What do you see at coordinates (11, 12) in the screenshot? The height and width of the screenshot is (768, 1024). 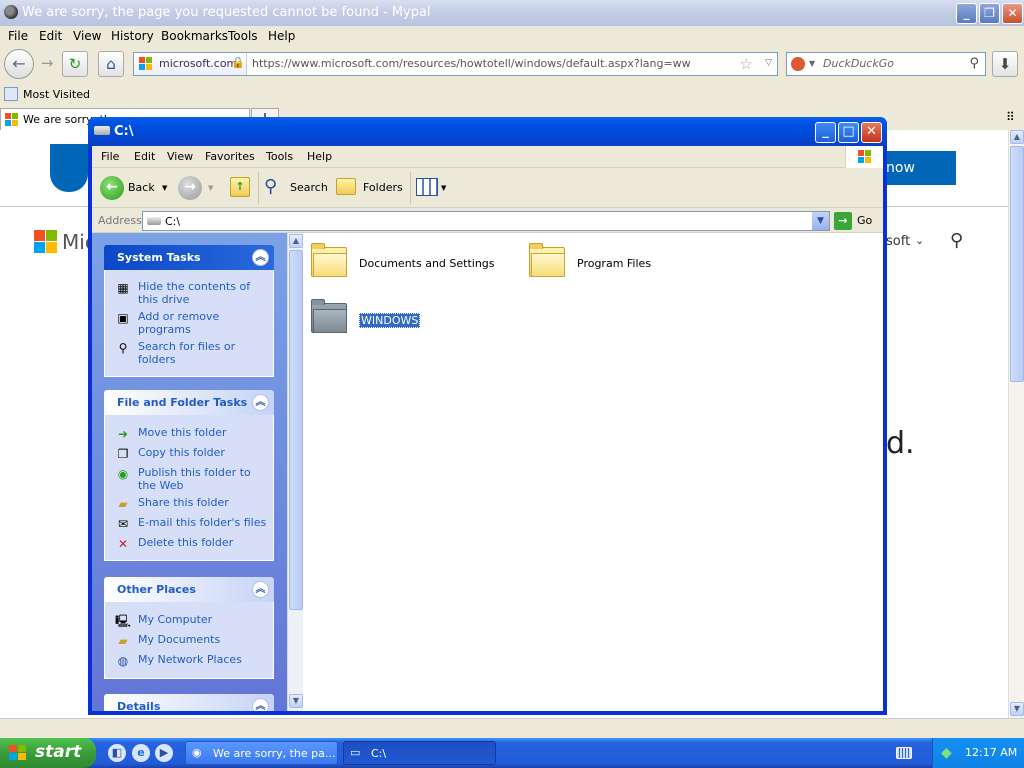 I see `mypal-app-icon` at bounding box center [11, 12].